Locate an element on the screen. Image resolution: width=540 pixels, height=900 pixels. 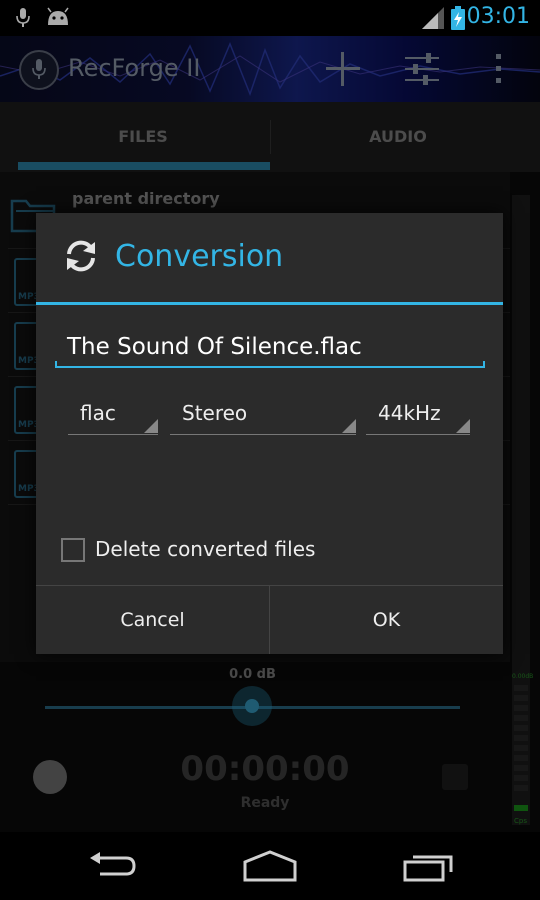
android-icon is located at coordinates (58, 16).